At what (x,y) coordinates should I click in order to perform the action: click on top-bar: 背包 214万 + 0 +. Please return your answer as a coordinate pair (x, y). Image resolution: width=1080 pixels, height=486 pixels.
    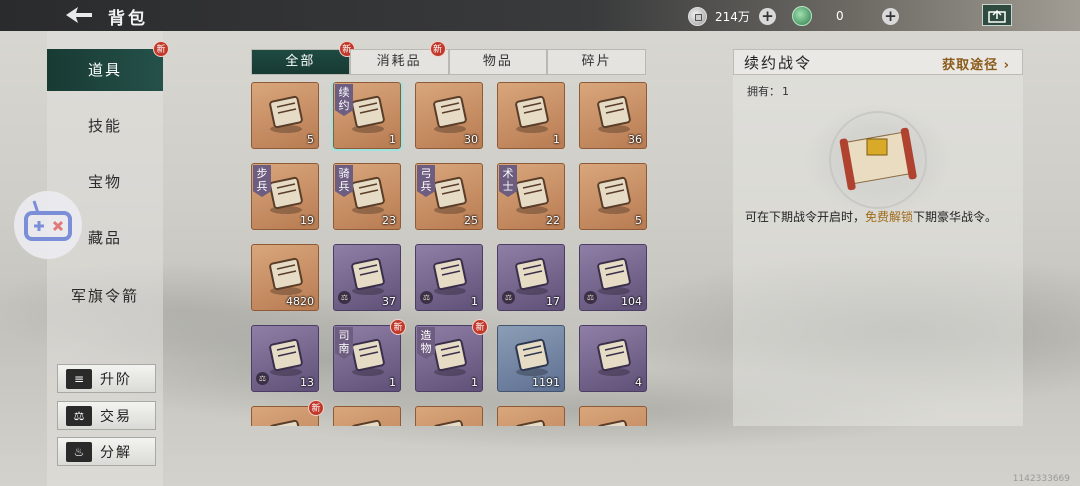
    Looking at the image, I should click on (540, 15).